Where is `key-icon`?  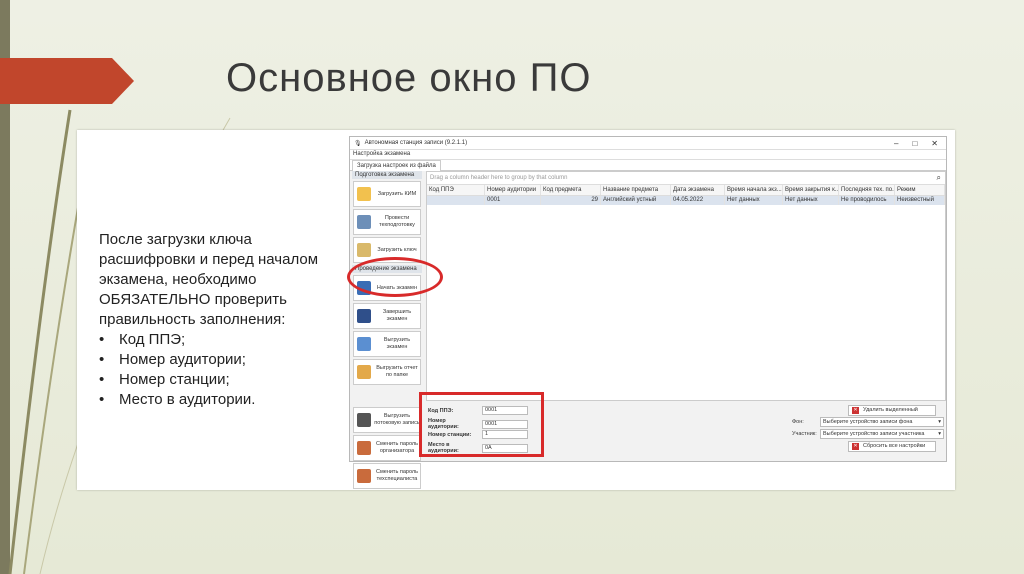
key-icon is located at coordinates (364, 250).